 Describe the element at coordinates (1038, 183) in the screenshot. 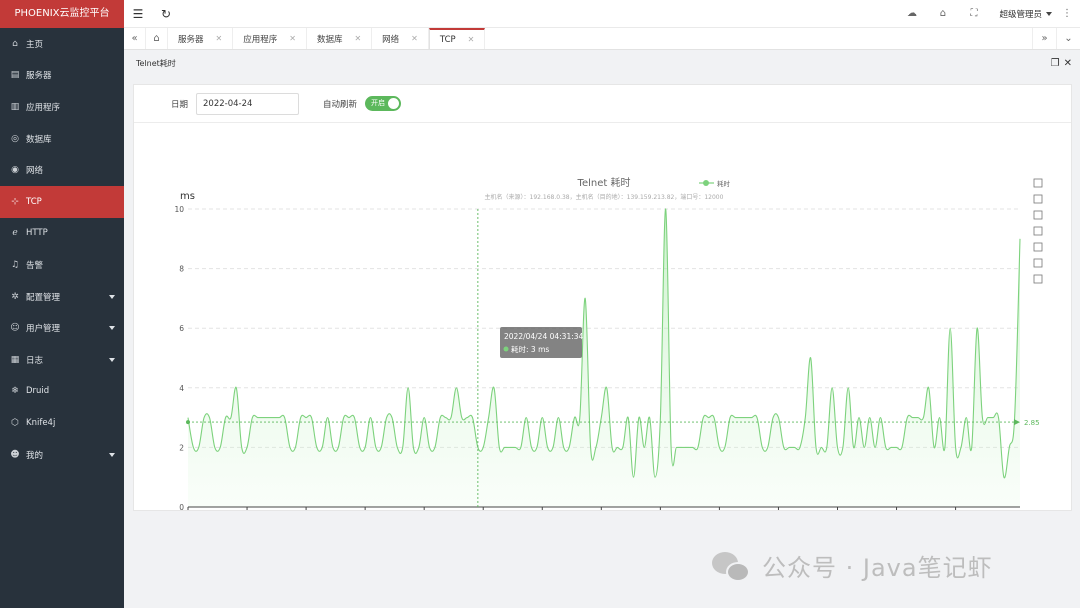

I see `crop-icon` at that location.